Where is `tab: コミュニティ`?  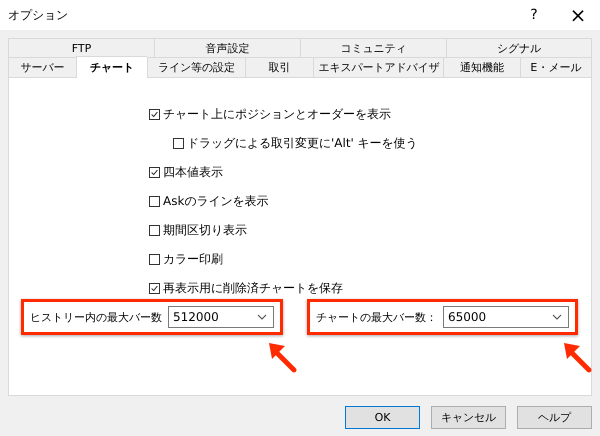
tab: コミュニティ is located at coordinates (373, 48).